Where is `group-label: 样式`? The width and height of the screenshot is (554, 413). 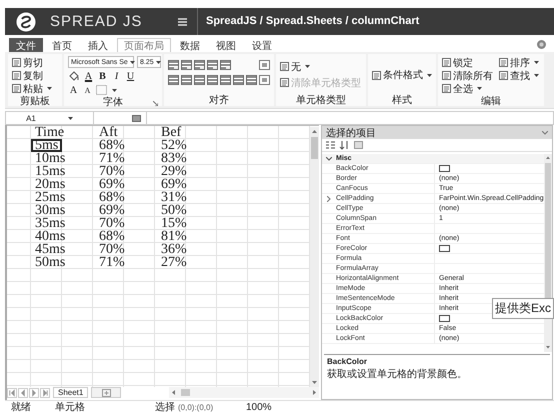 group-label: 样式 is located at coordinates (402, 100).